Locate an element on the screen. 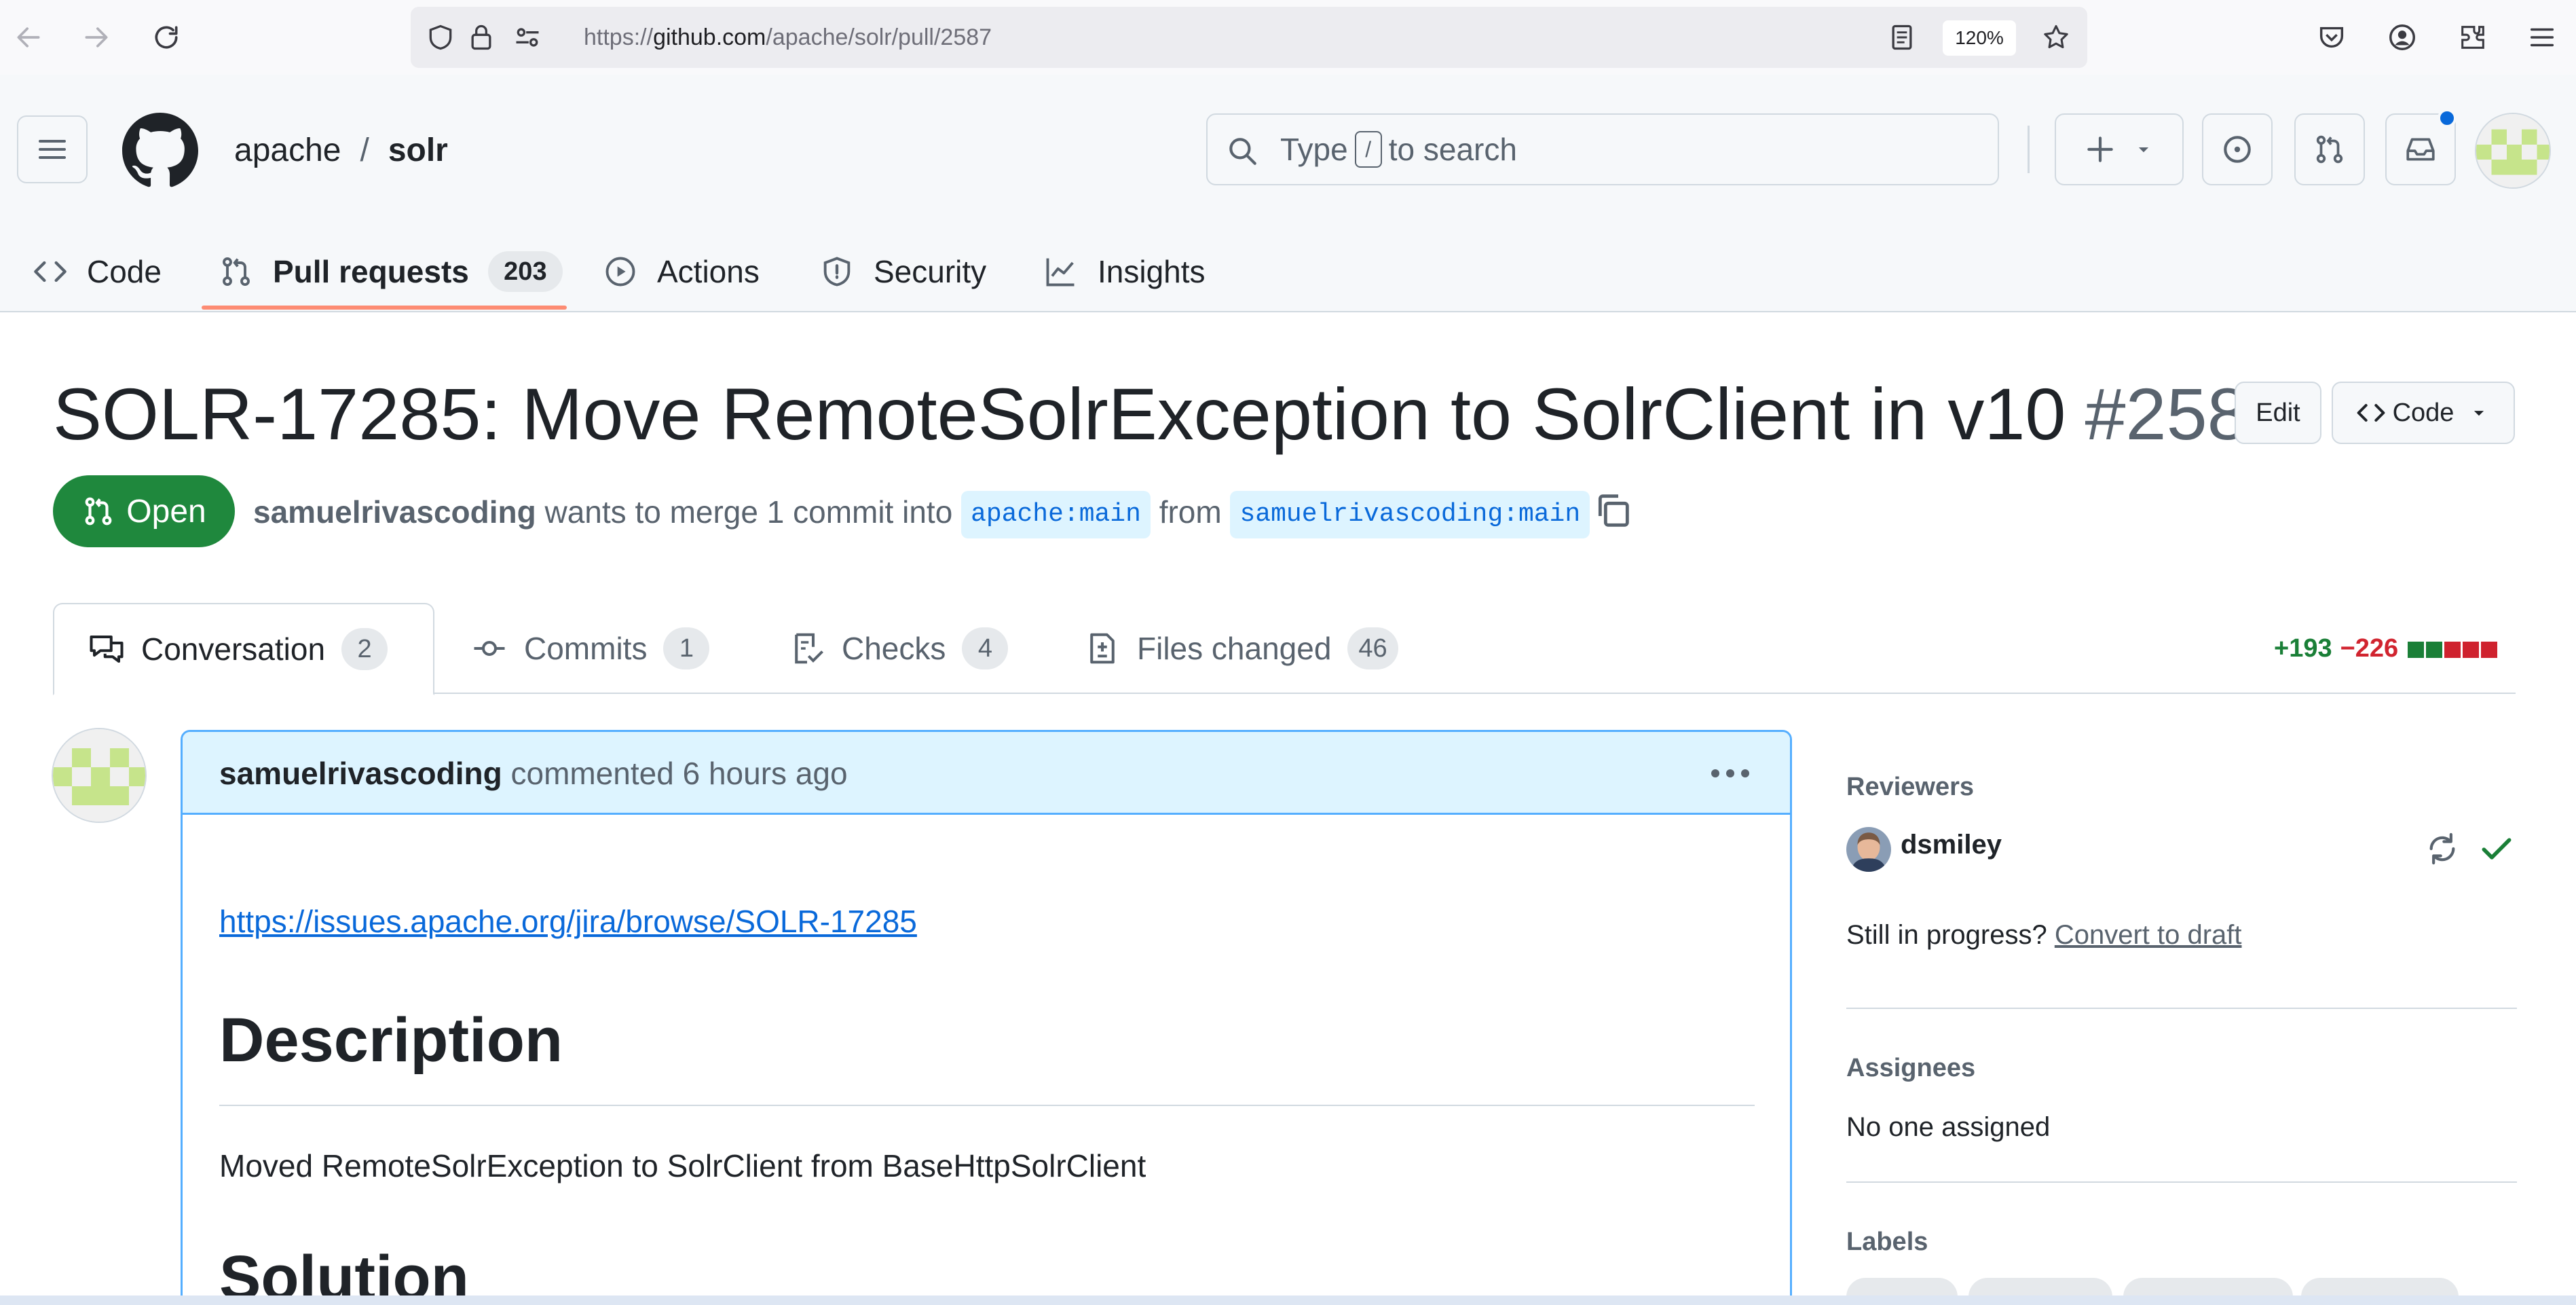 Image resolution: width=2576 pixels, height=1305 pixels. pr-state-label: Open is located at coordinates (166, 511).